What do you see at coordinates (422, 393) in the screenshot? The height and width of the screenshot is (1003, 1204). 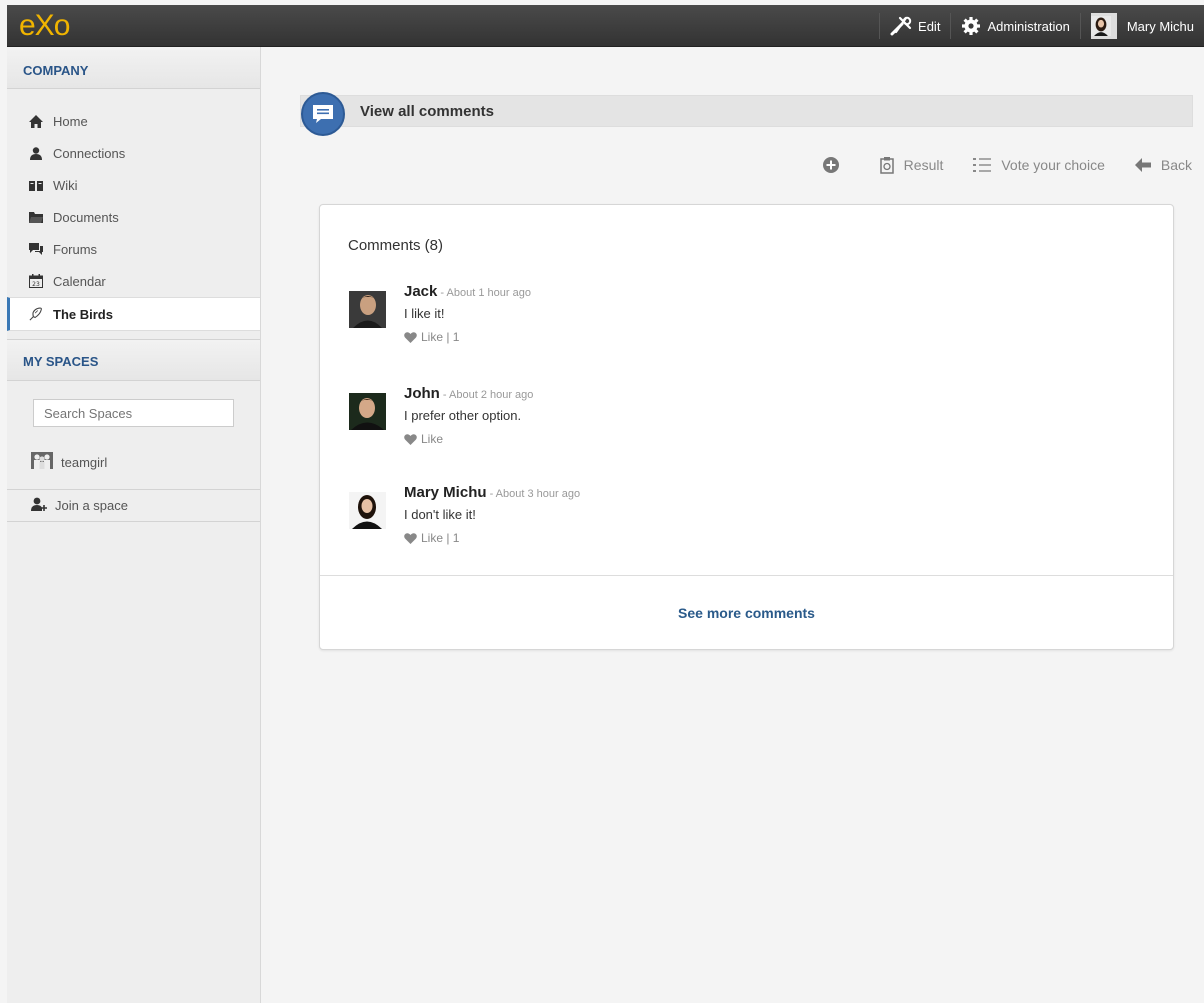 I see `comment-author: John` at bounding box center [422, 393].